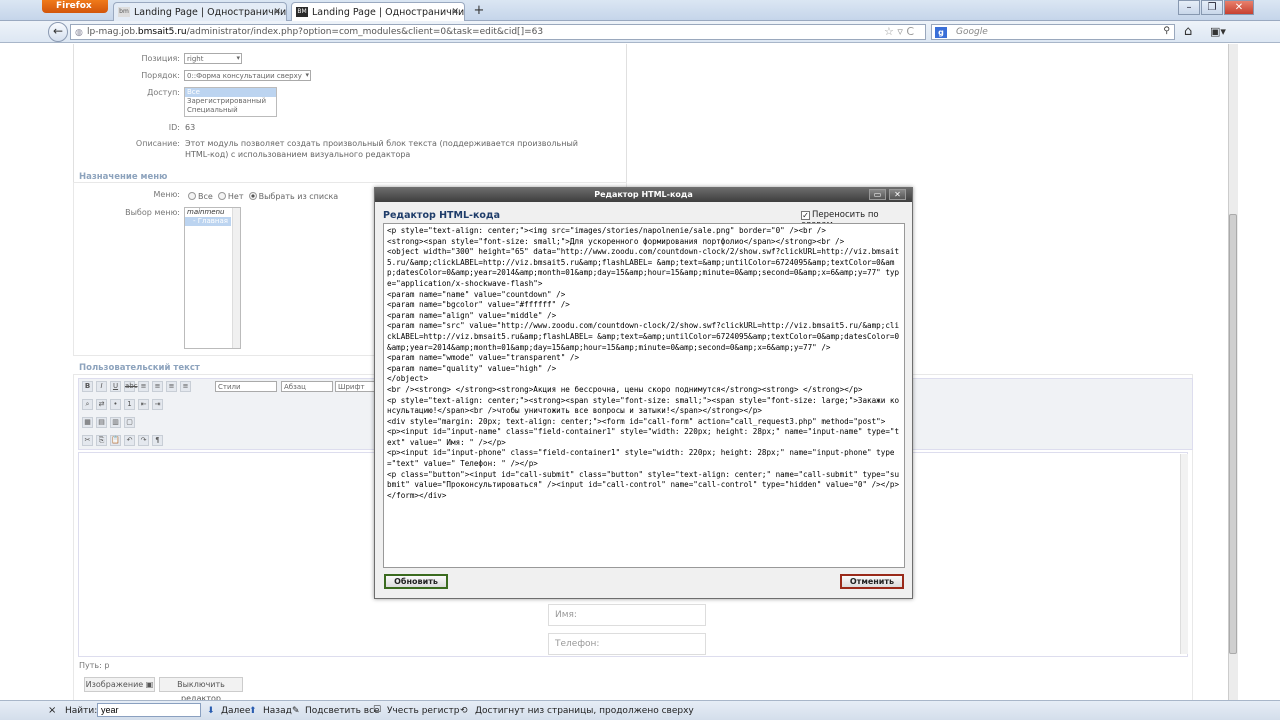 Image resolution: width=1280 pixels, height=720 pixels. What do you see at coordinates (87, 386) in the screenshot?
I see `bold-icon: B` at bounding box center [87, 386].